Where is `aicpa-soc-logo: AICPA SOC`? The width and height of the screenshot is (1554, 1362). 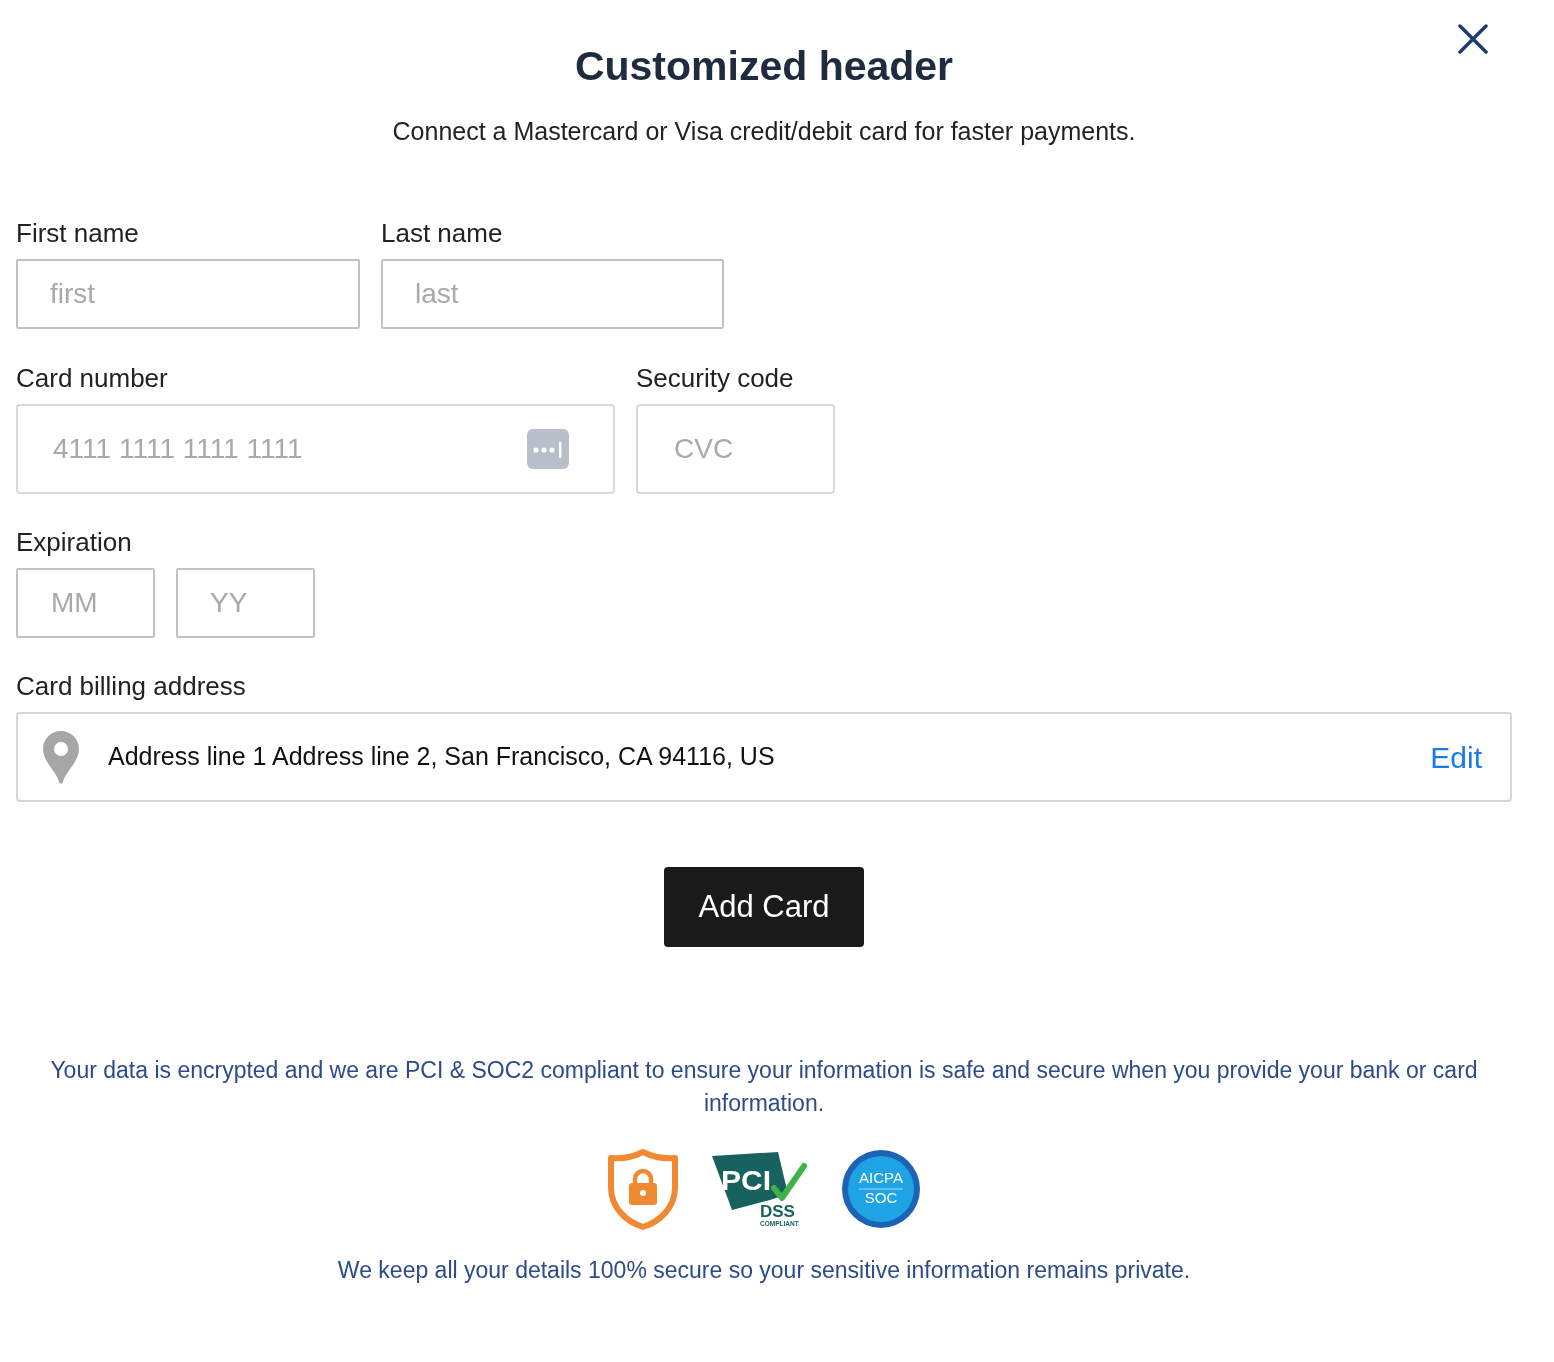 aicpa-soc-logo: AICPA SOC is located at coordinates (881, 1188).